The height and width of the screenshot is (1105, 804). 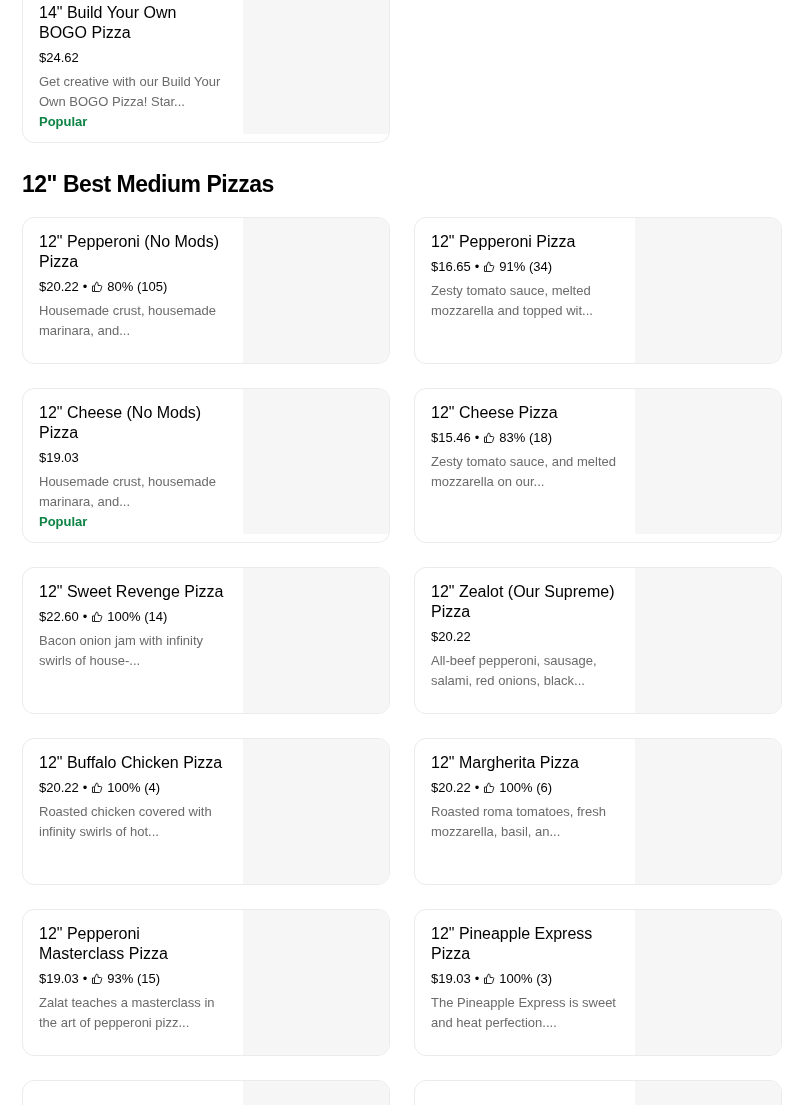 I want to click on item-title: 12" Pepperoni (No Mods) Pizza, so click(x=129, y=252).